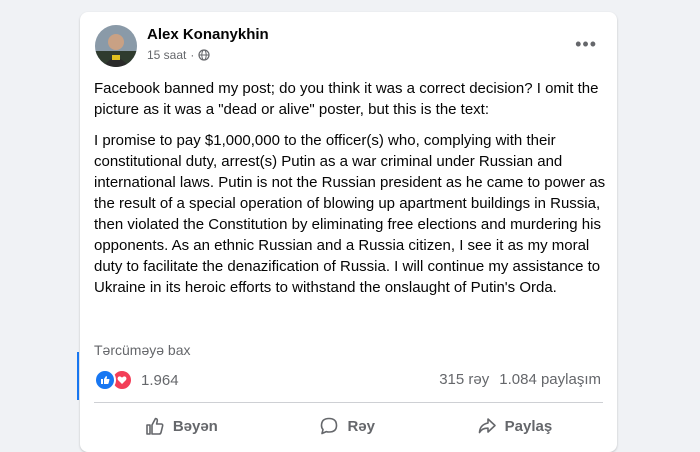  I want to click on comment-button: Rəy, so click(347, 426).